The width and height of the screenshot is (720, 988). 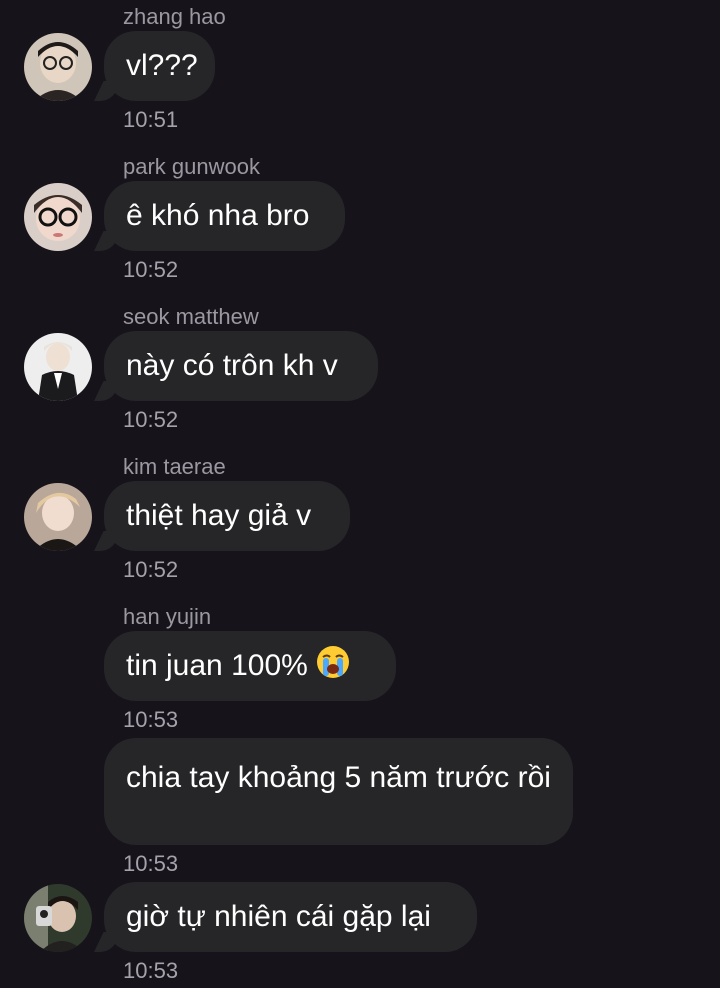 What do you see at coordinates (151, 119) in the screenshot?
I see `message-timestamp: 10:51` at bounding box center [151, 119].